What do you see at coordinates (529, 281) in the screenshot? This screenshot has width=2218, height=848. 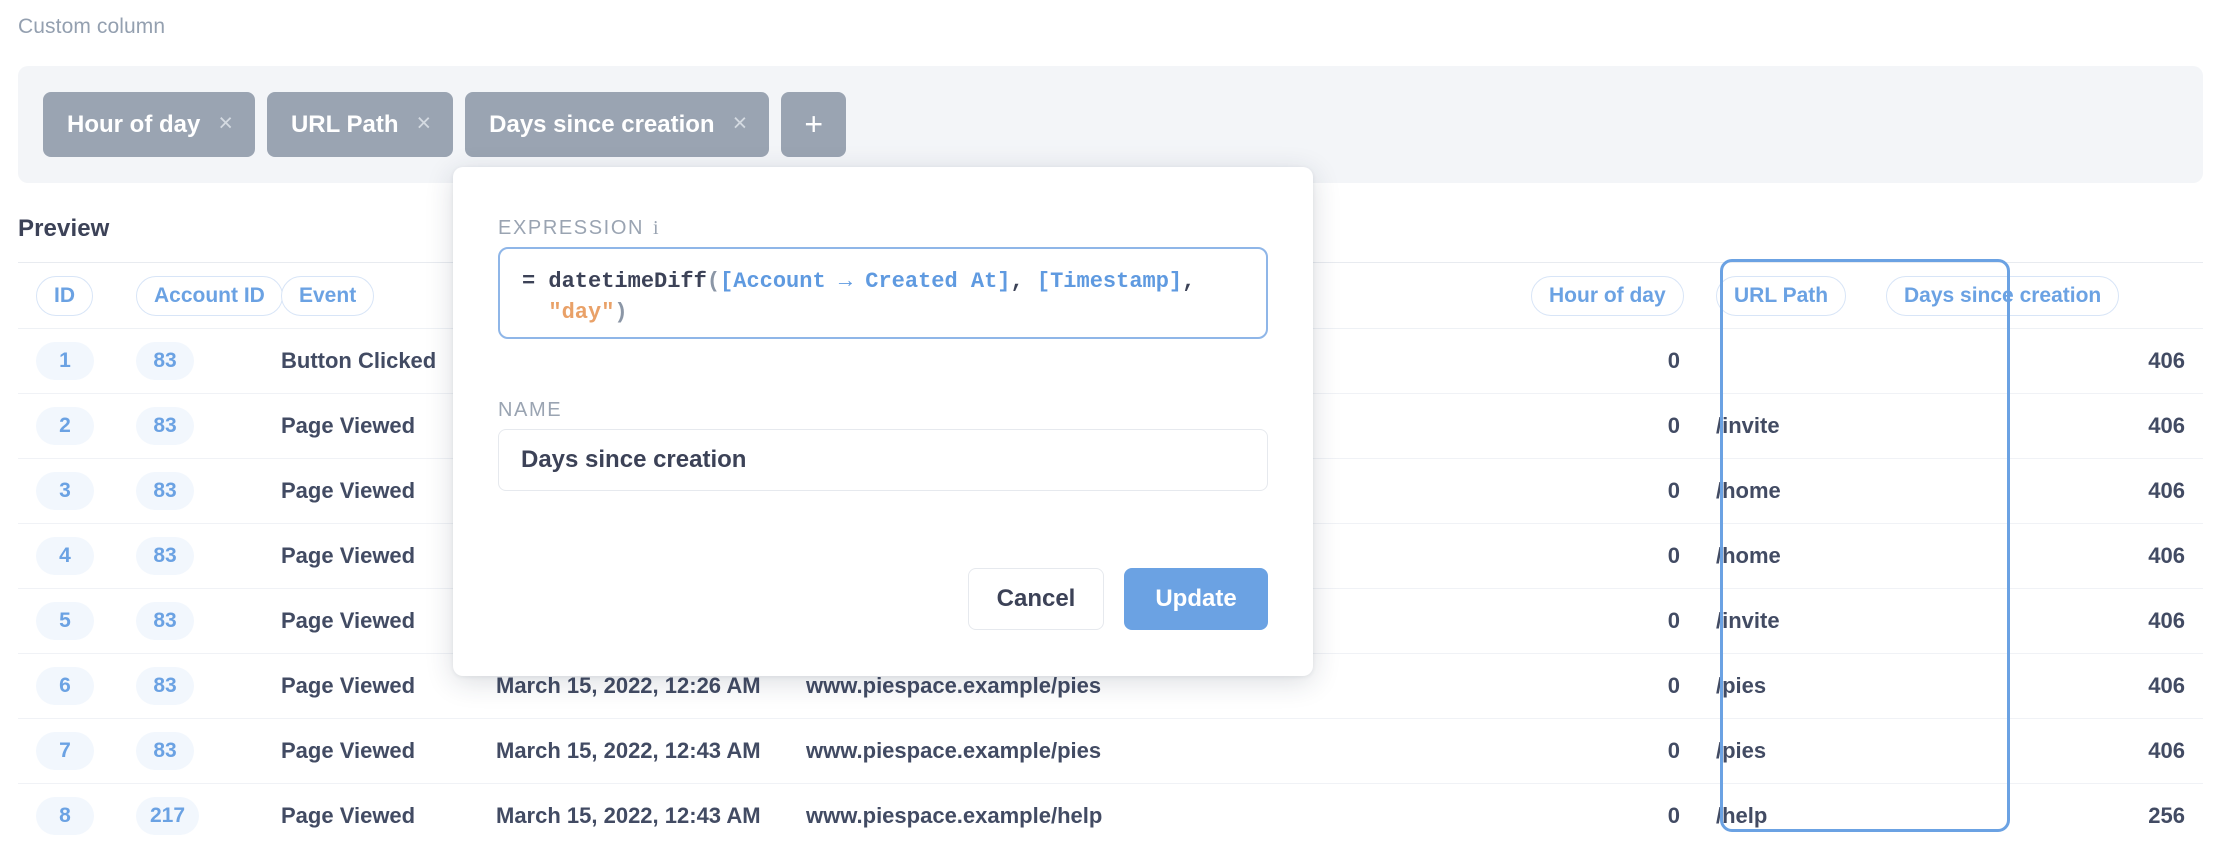 I see `expression-equals: =` at bounding box center [529, 281].